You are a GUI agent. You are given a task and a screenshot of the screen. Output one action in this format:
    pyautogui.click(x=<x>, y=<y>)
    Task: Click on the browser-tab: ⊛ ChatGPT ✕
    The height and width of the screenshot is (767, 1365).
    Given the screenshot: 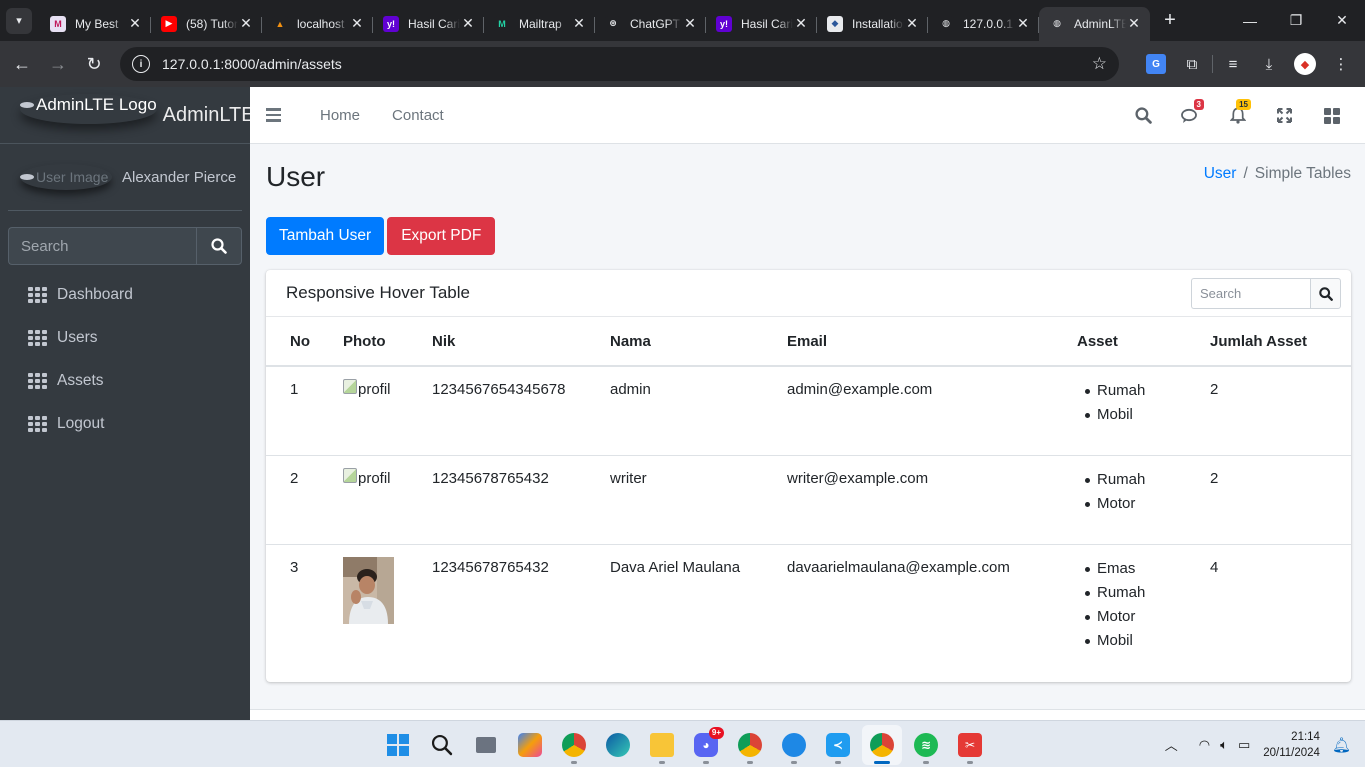 What is the action you would take?
    pyautogui.click(x=650, y=24)
    